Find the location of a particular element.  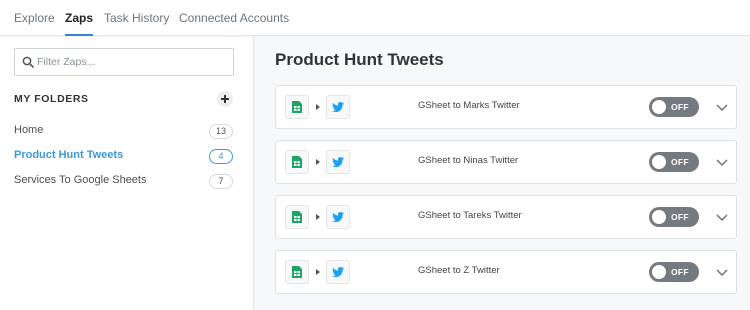

zap-name: GSheet to Ninas Twitter is located at coordinates (468, 160).